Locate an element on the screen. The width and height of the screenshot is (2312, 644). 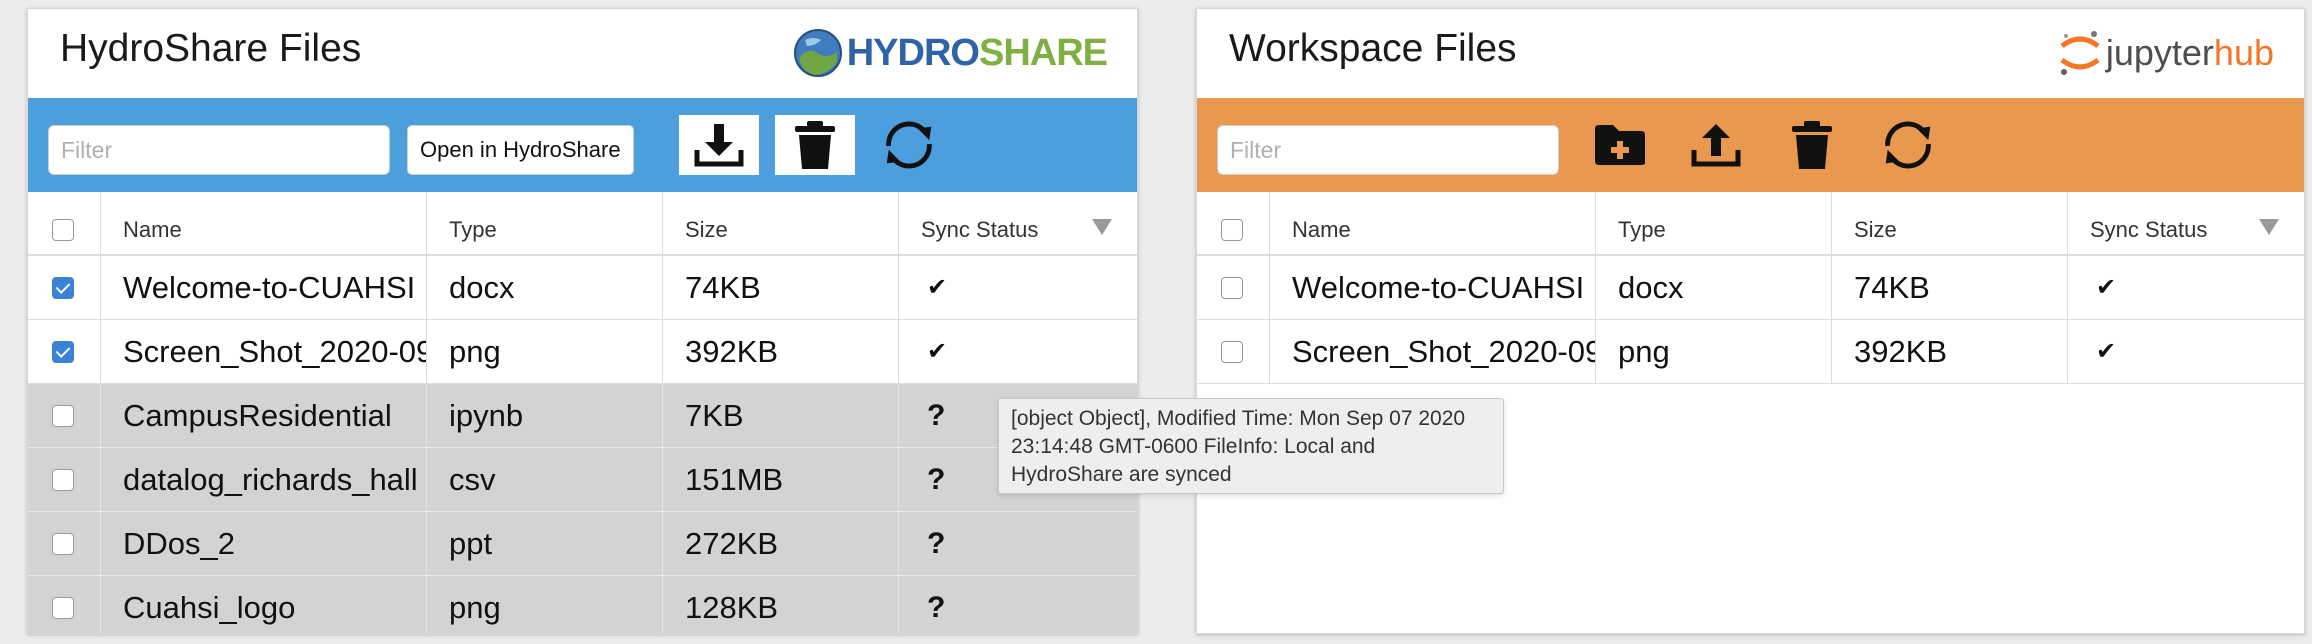
hydroshare-globe-icon is located at coordinates (817, 53).